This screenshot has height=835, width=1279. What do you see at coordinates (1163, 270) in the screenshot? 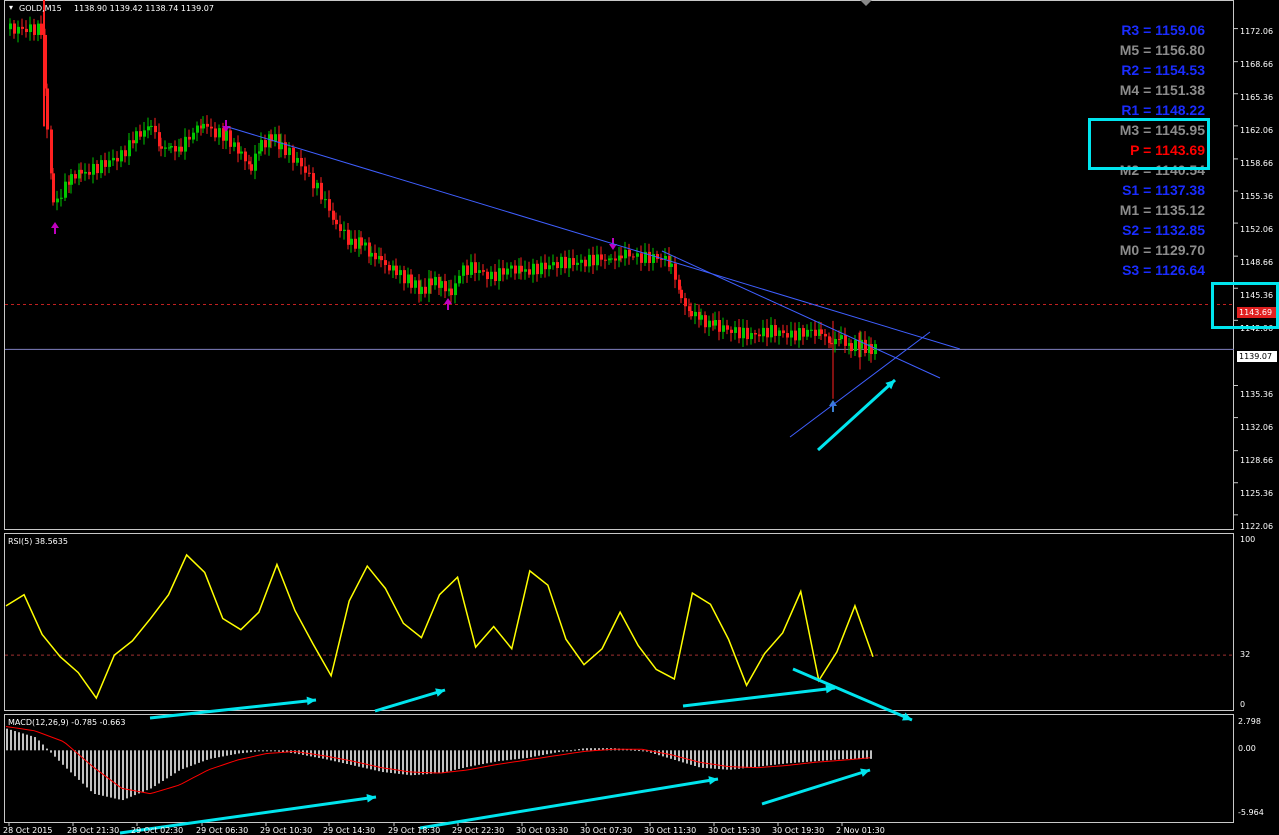
I see `pivot-level-s3: S3 = 1126.64` at bounding box center [1163, 270].